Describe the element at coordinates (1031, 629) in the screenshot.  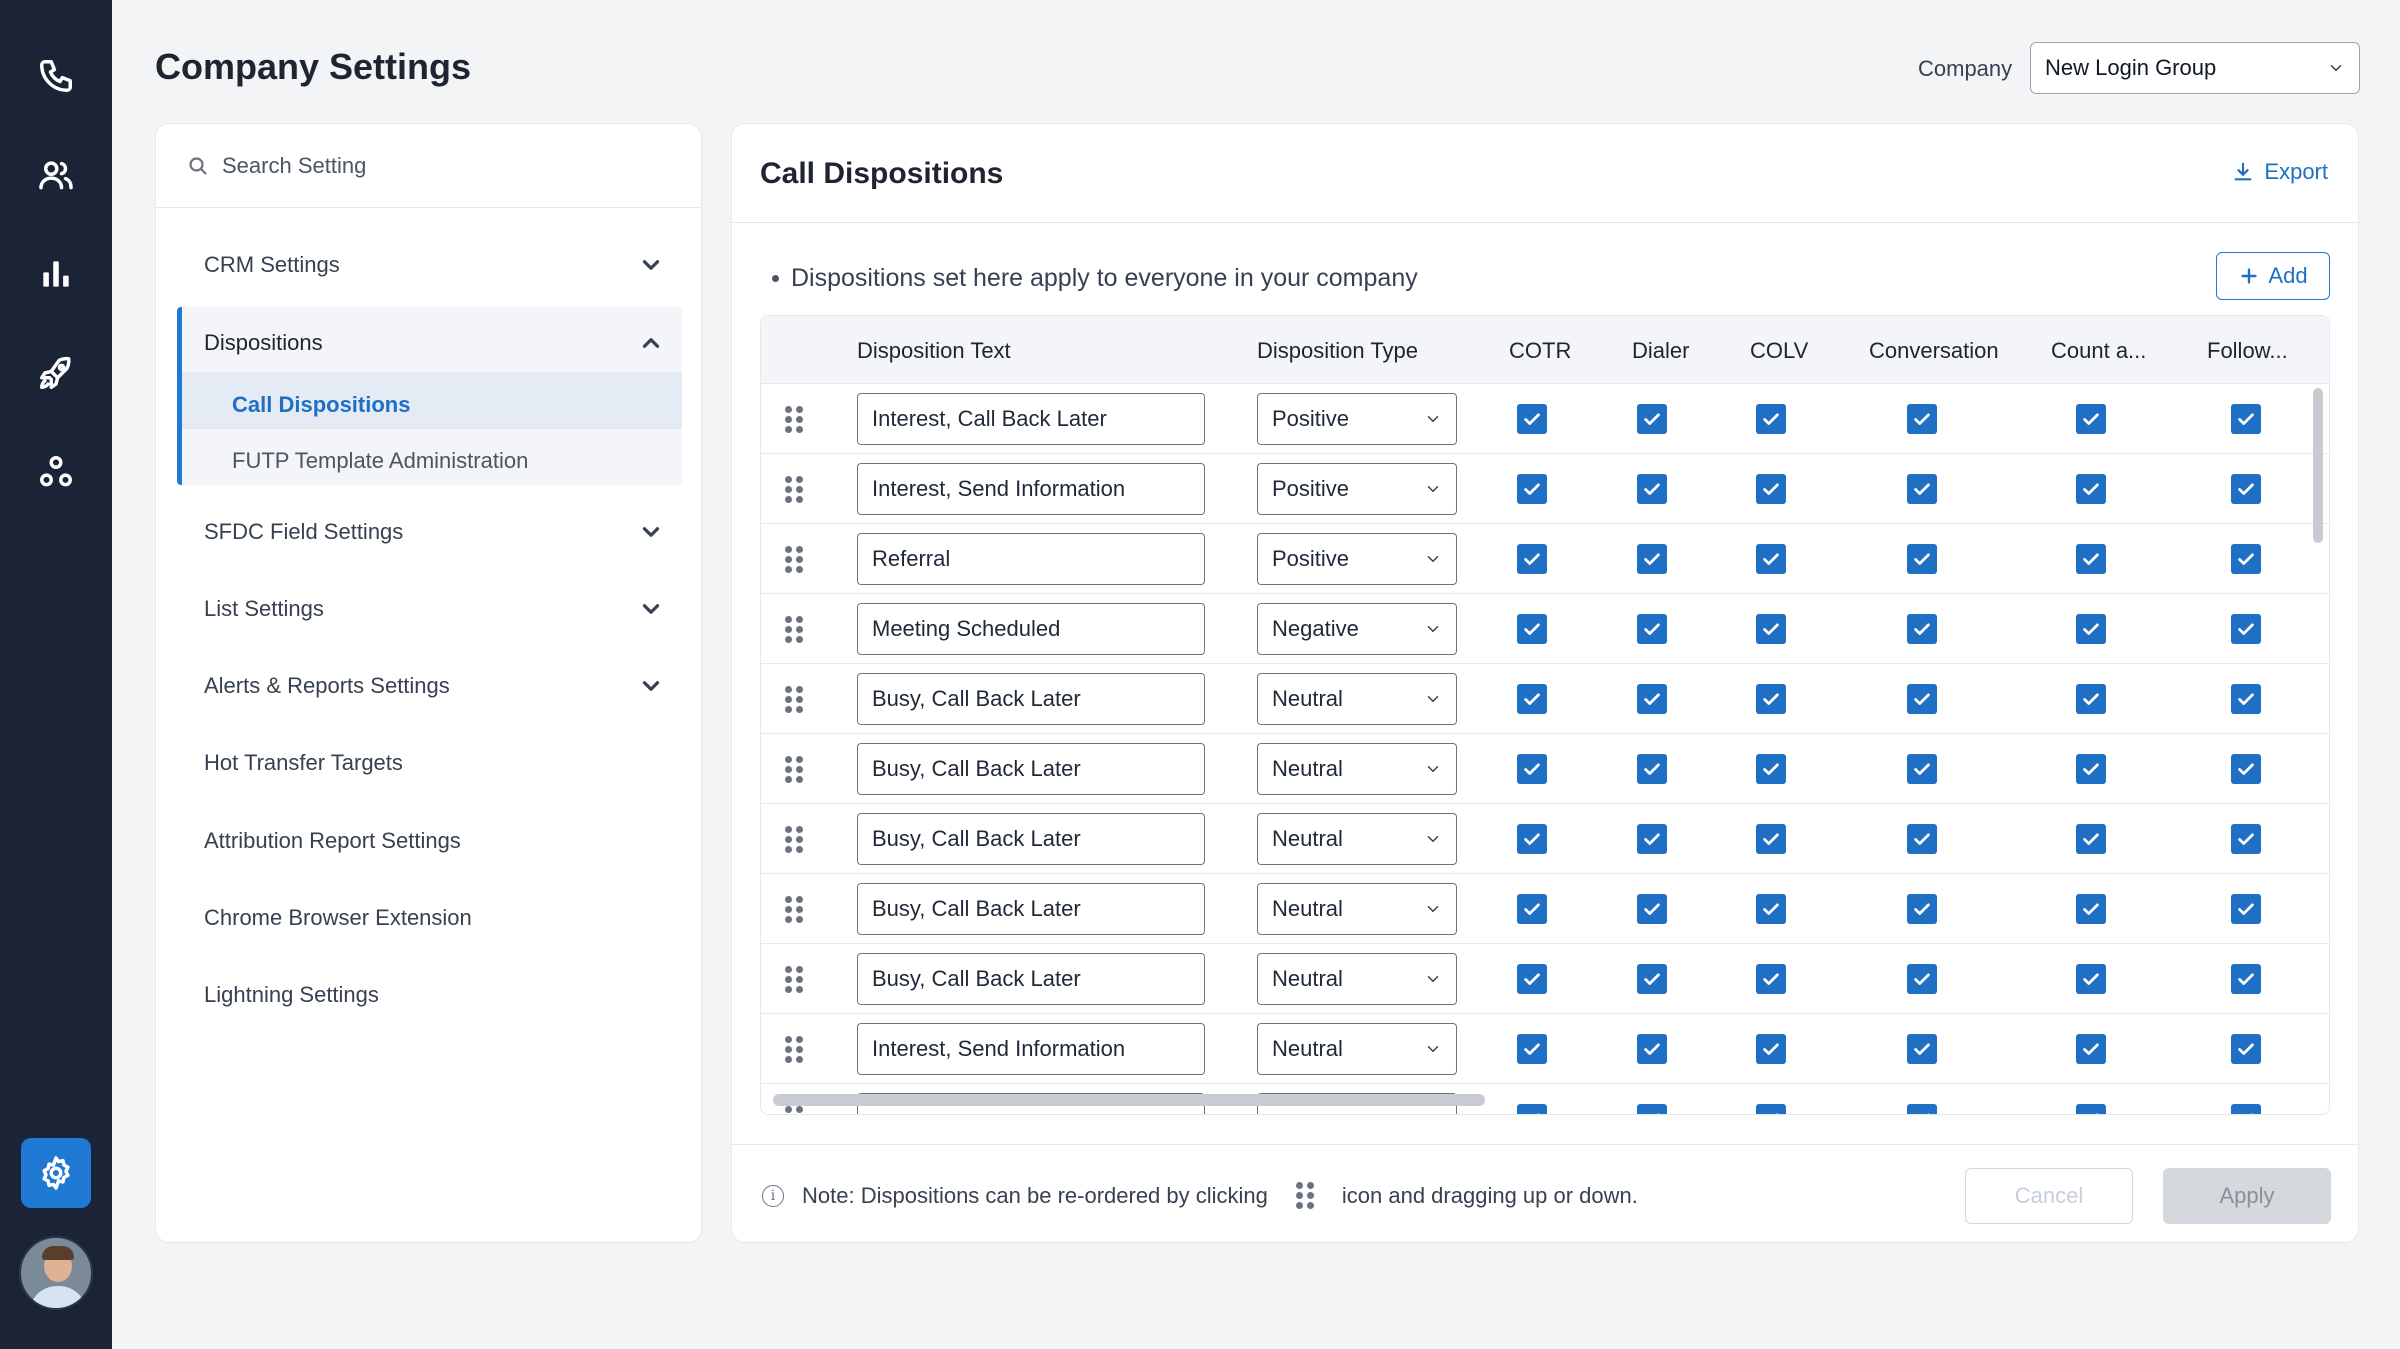
I see `disposition-text-input: Meeting Scheduled` at that location.